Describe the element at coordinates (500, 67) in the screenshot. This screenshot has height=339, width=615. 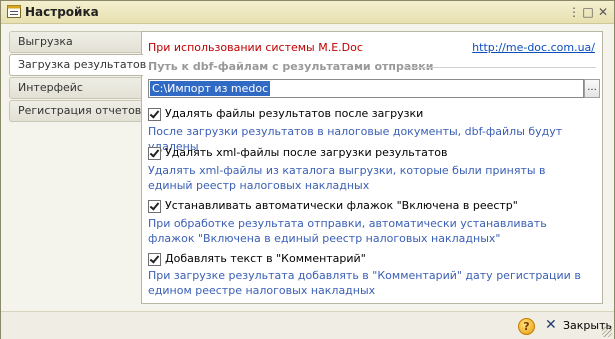
I see `section-divider` at that location.